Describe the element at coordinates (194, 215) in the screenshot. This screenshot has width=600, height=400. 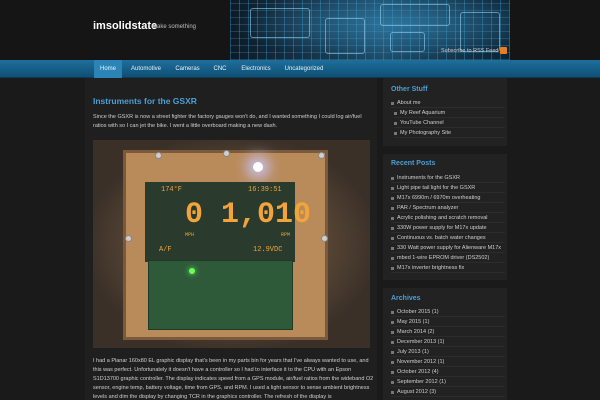
I see `readout-speed: 0` at that location.